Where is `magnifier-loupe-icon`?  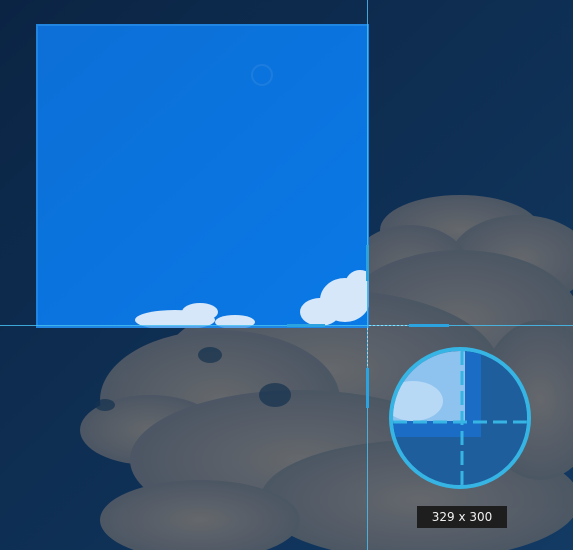
magnifier-loupe-icon is located at coordinates (460, 418).